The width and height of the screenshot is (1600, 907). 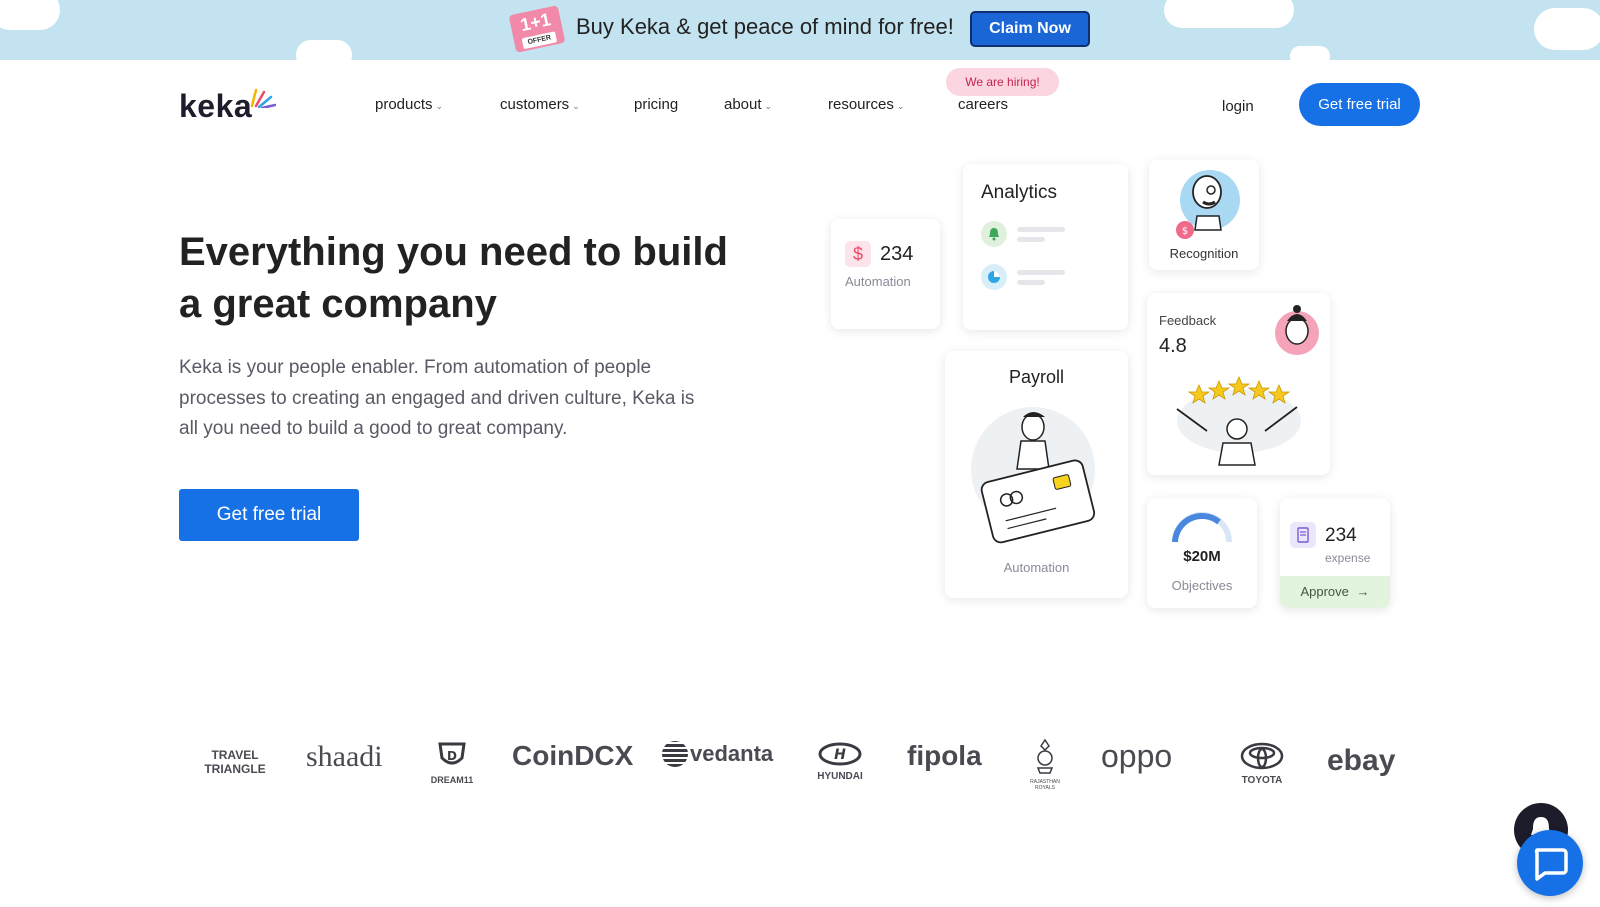 What do you see at coordinates (1324, 591) in the screenshot?
I see `approve-label: Approve` at bounding box center [1324, 591].